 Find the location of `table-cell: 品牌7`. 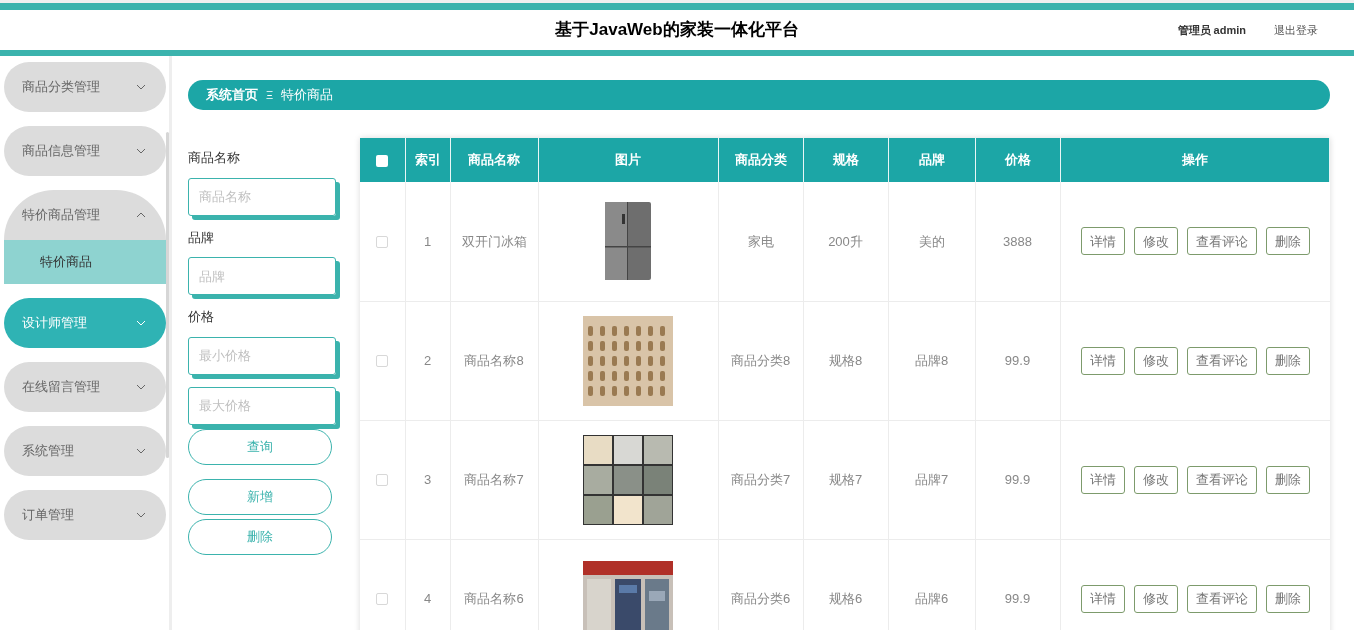

table-cell: 品牌7 is located at coordinates (931, 479).